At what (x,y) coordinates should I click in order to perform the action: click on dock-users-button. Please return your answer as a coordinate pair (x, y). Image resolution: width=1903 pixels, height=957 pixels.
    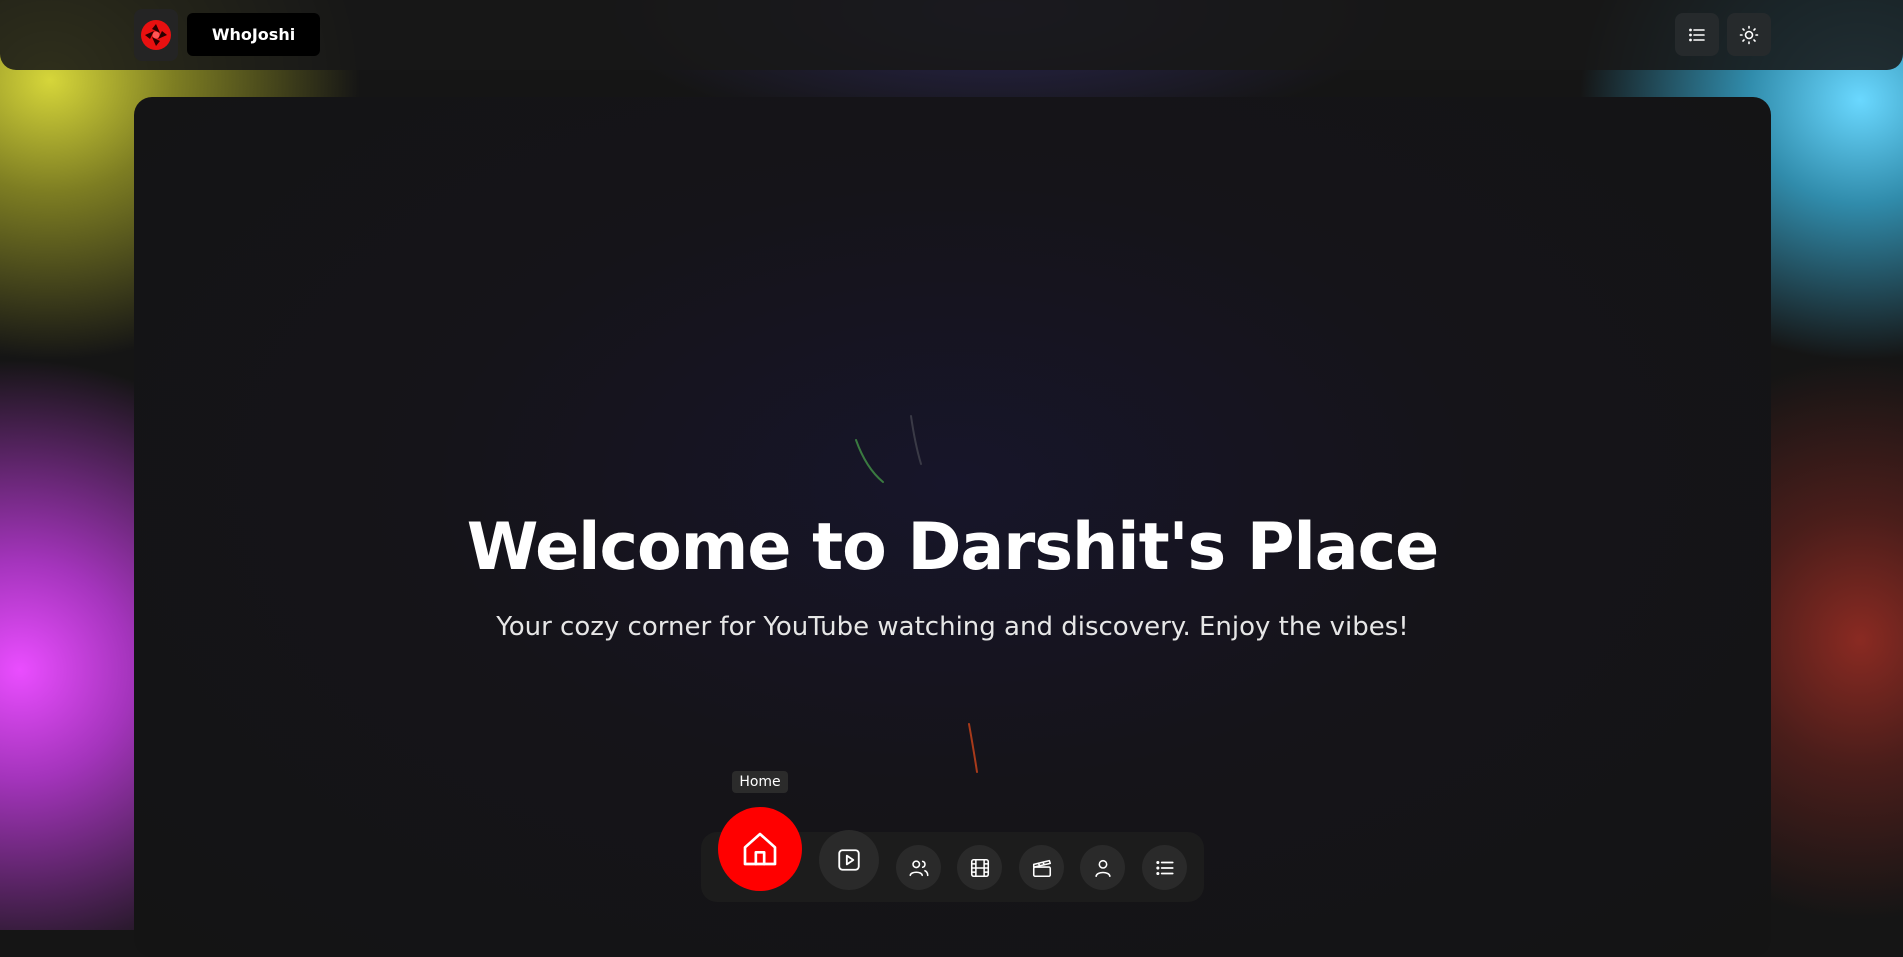
    Looking at the image, I should click on (918, 867).